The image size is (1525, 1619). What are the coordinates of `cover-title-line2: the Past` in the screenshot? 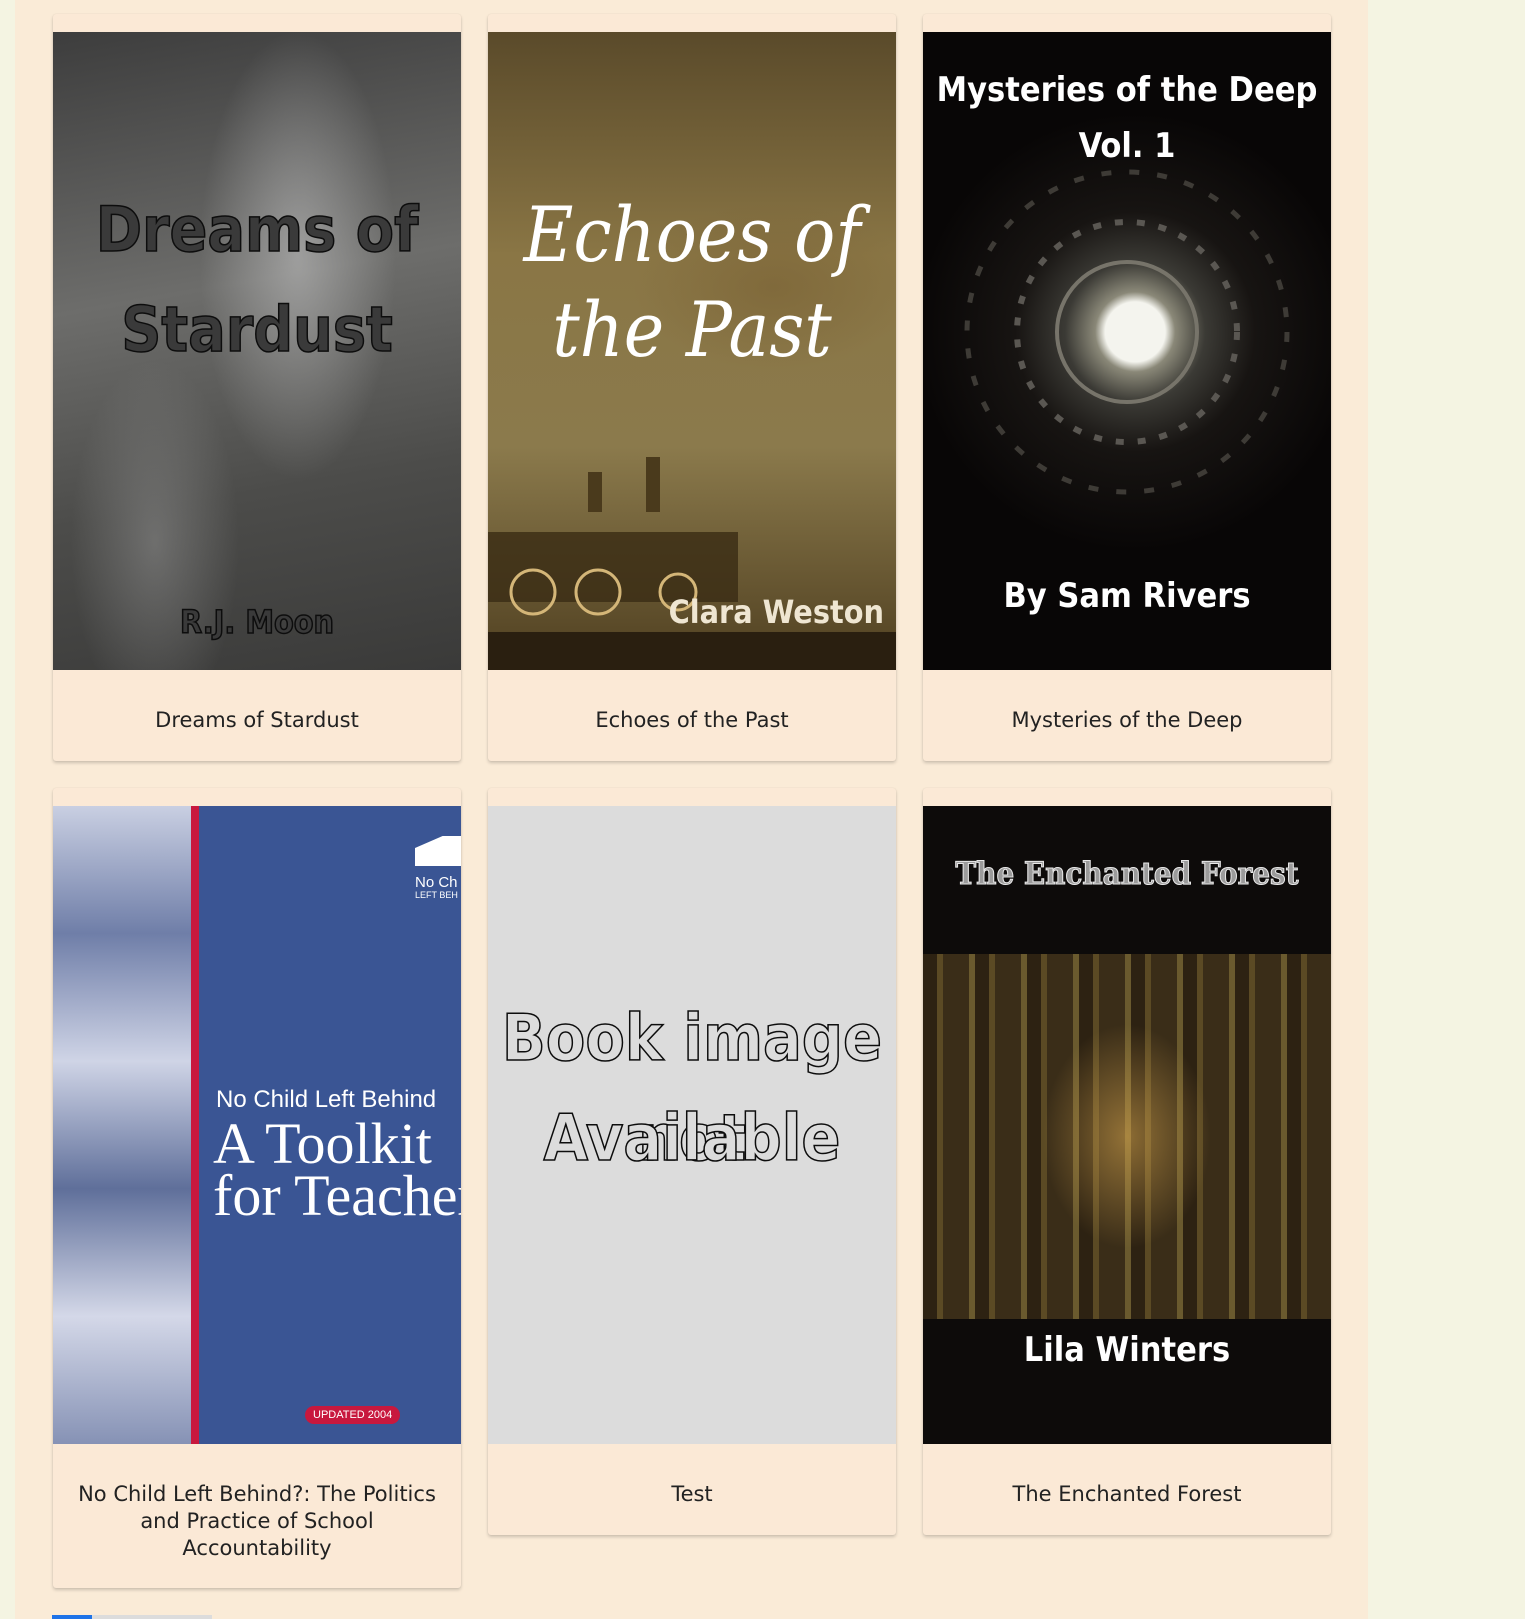 It's located at (692, 329).